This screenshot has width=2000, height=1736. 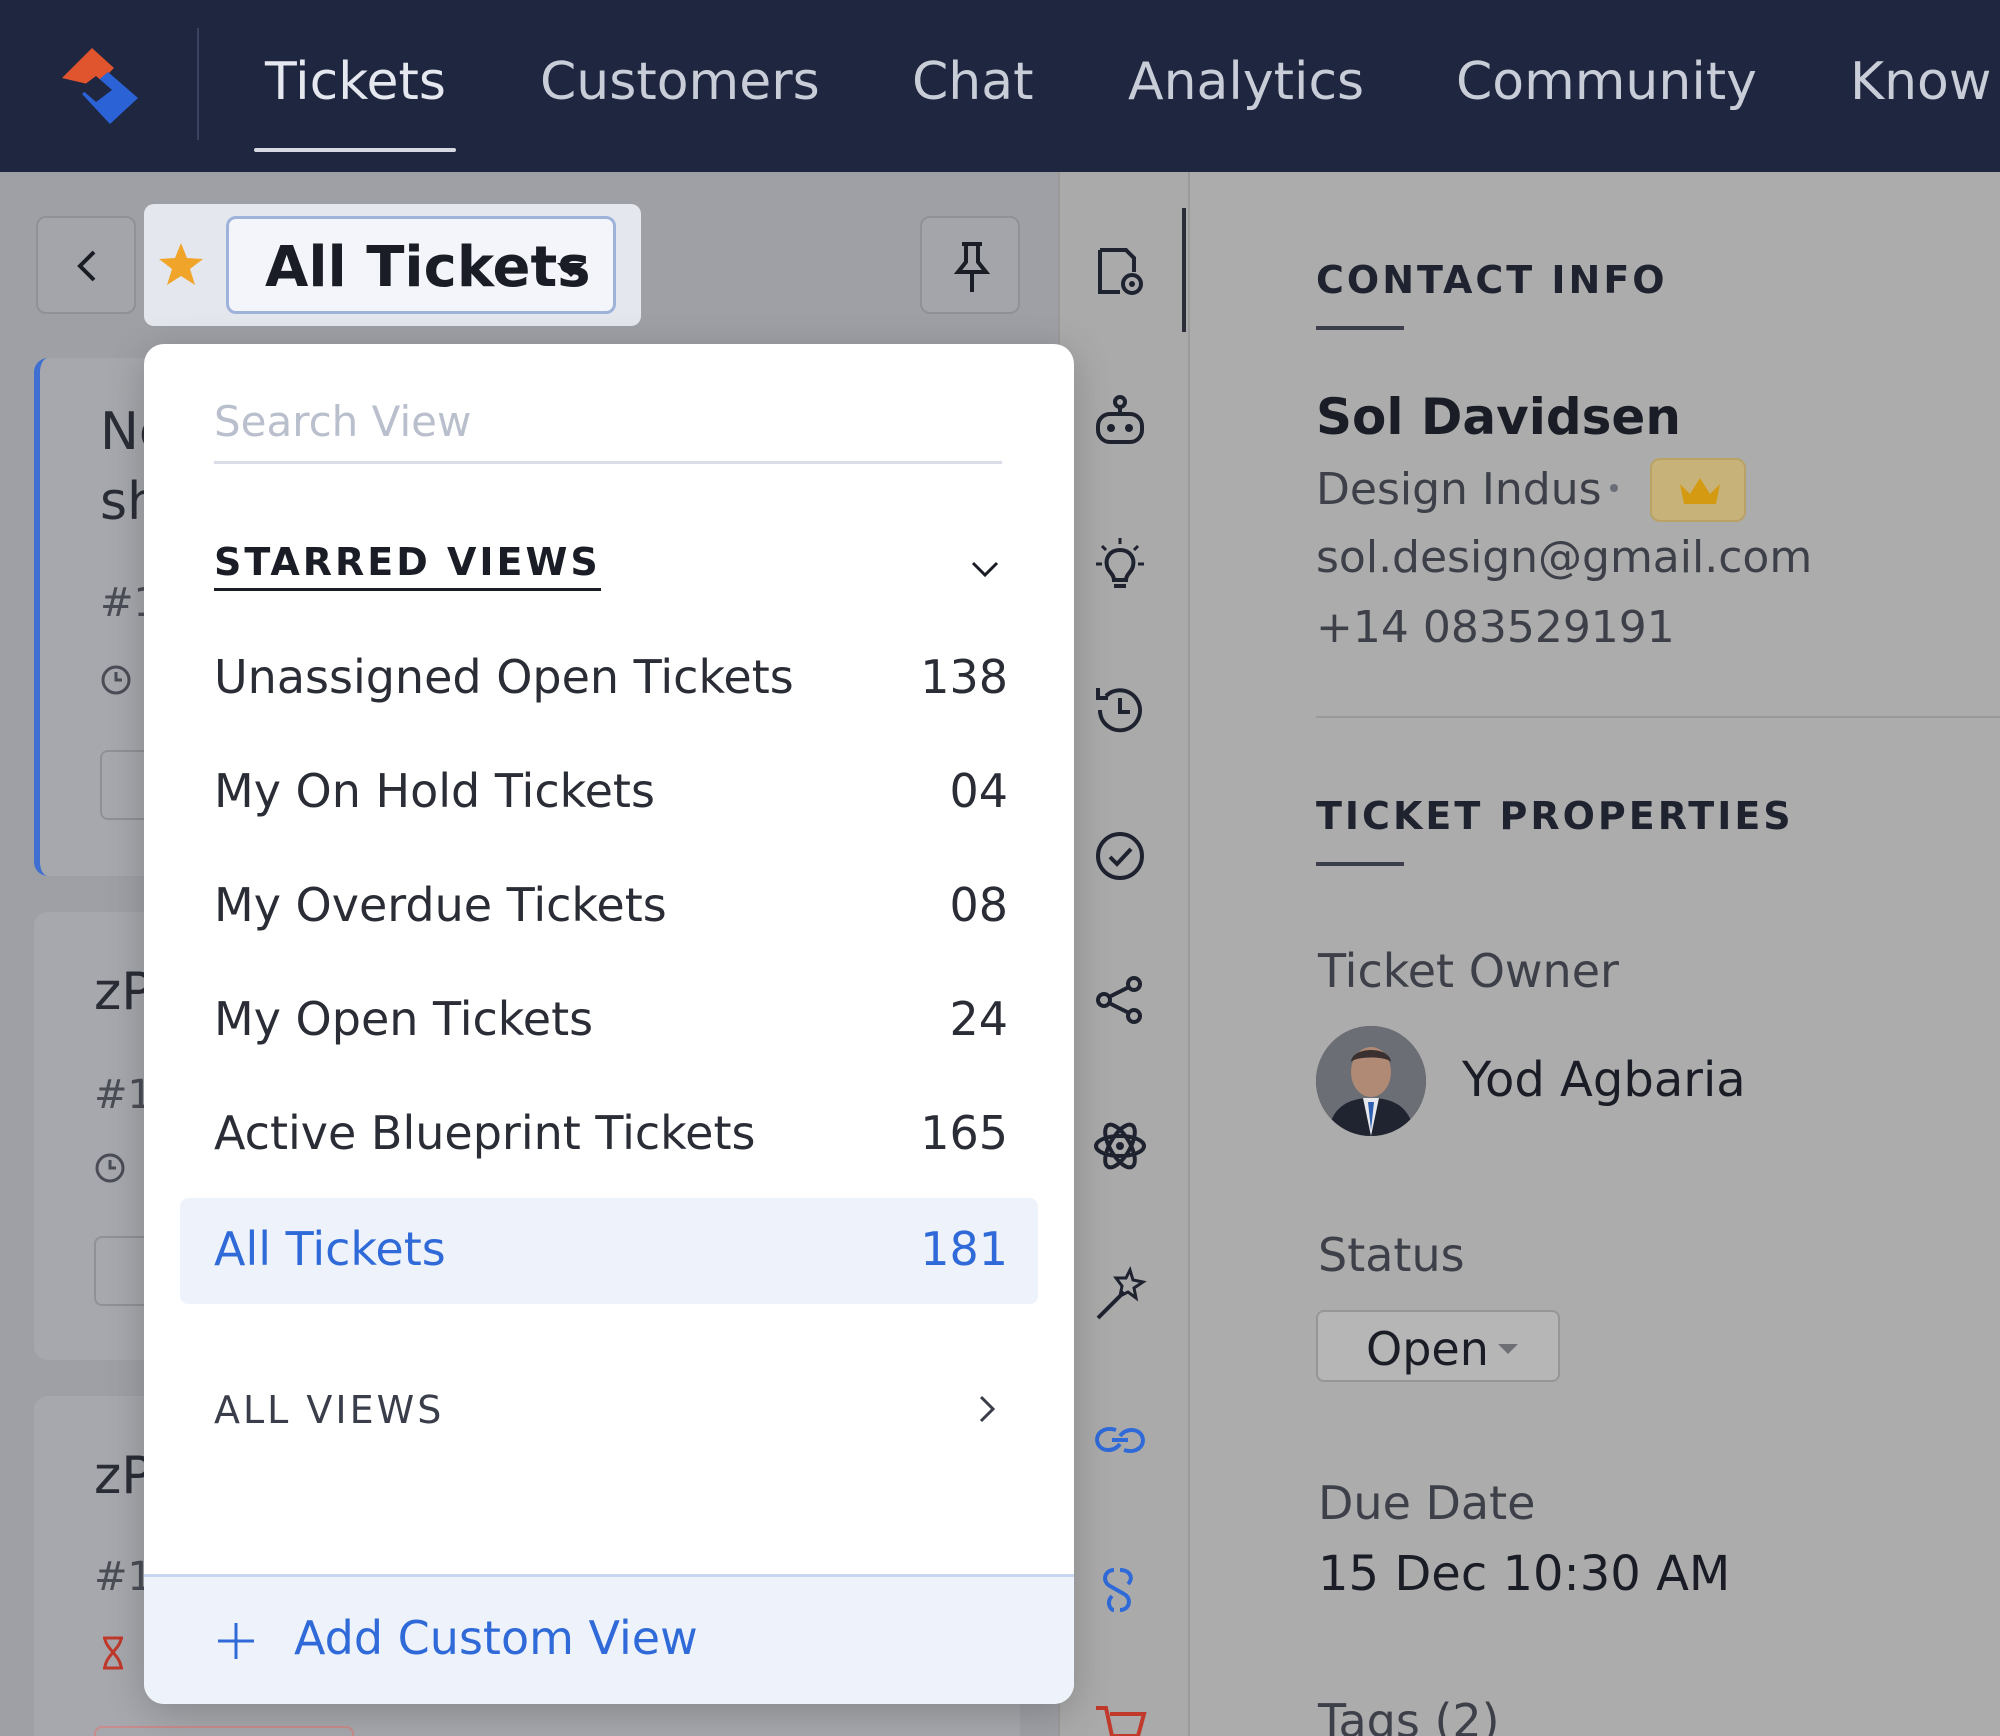 I want to click on all-views-heading: ALL VIEWS, so click(x=329, y=1410).